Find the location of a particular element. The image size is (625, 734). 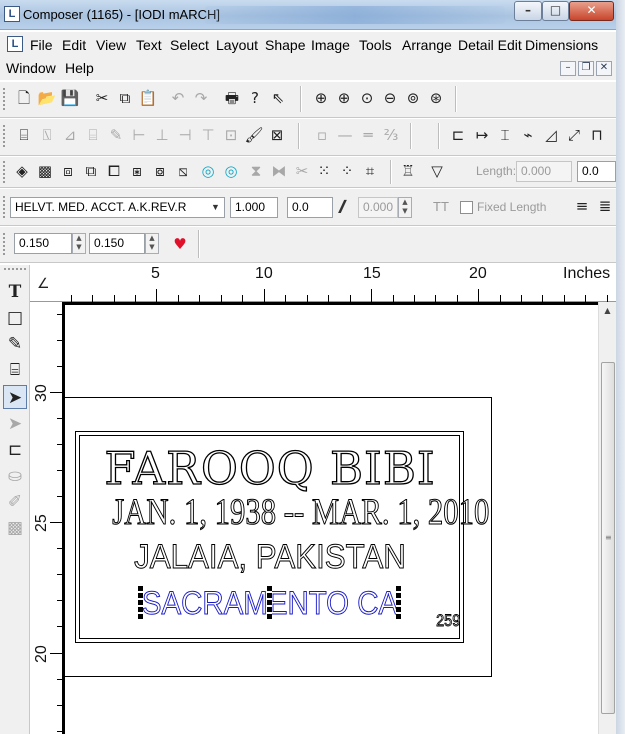

place-of-birth-text: JALAIA, PAKISTAN is located at coordinates (270, 557).